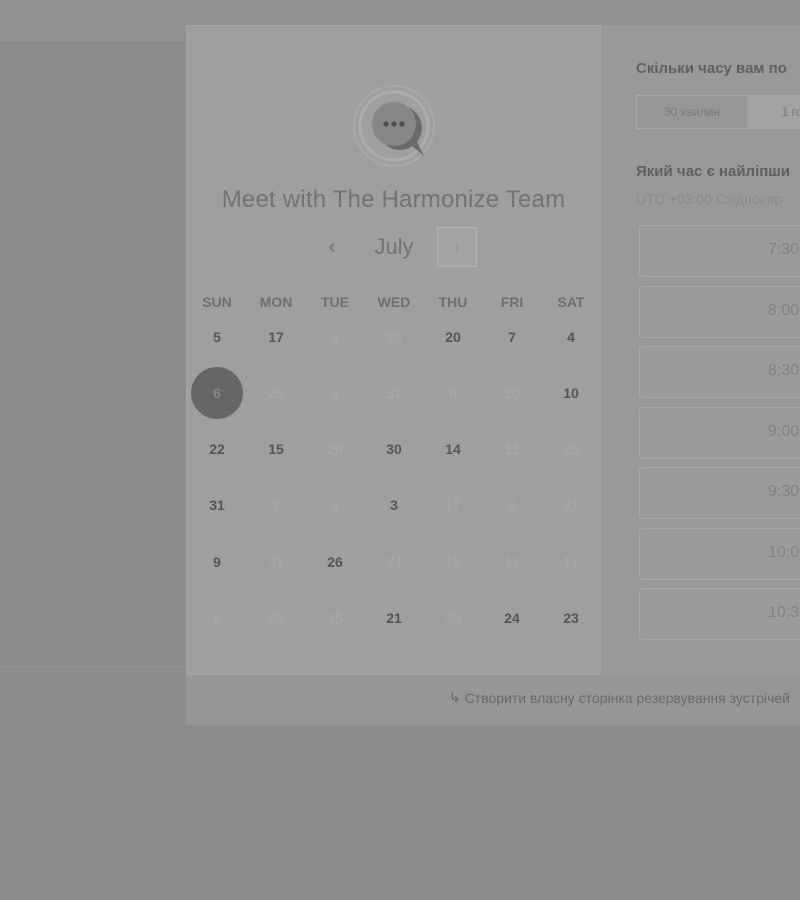 The width and height of the screenshot is (800, 900). Describe the element at coordinates (713, 171) in the screenshot. I see `time-question: Який час є найліпши` at that location.